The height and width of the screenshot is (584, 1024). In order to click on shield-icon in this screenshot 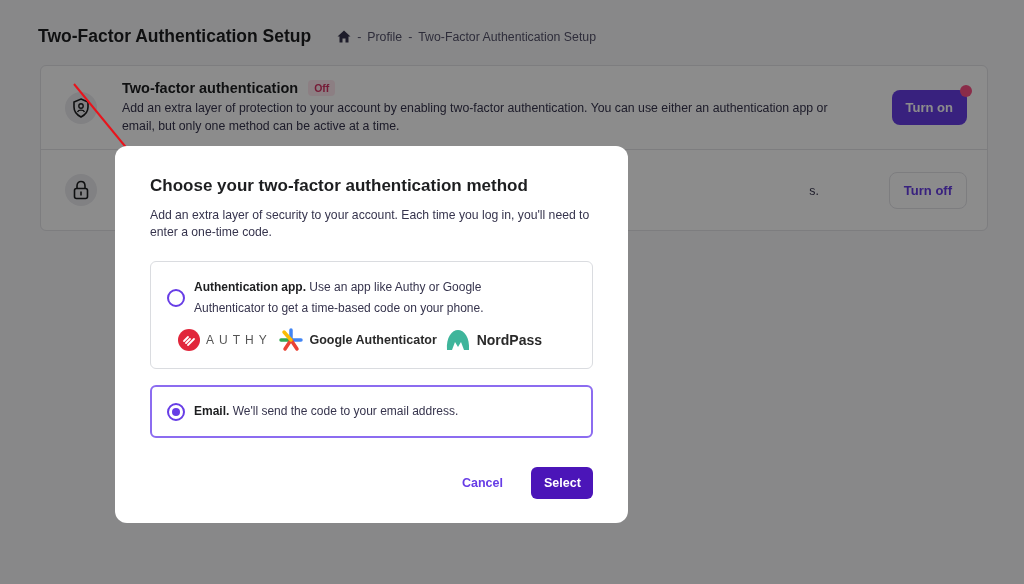, I will do `click(81, 107)`.